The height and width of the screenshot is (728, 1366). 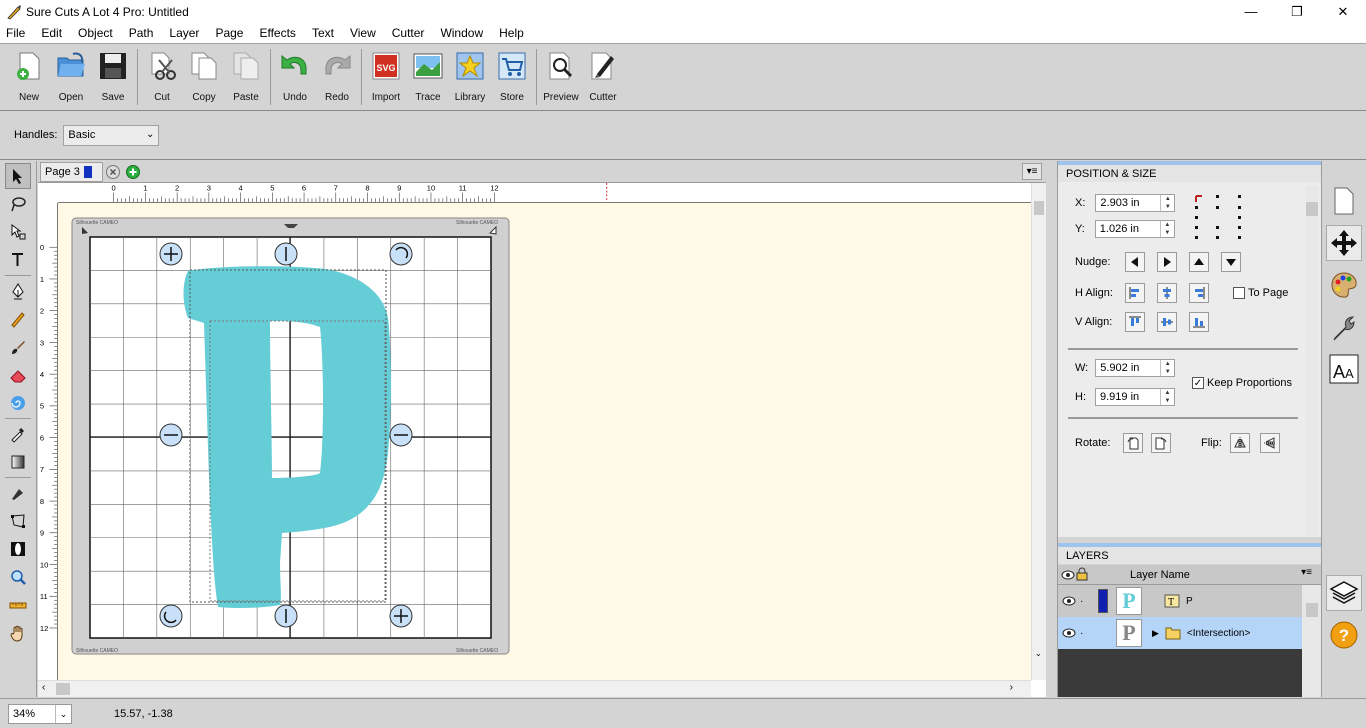 What do you see at coordinates (18, 605) in the screenshot?
I see `measure-tool` at bounding box center [18, 605].